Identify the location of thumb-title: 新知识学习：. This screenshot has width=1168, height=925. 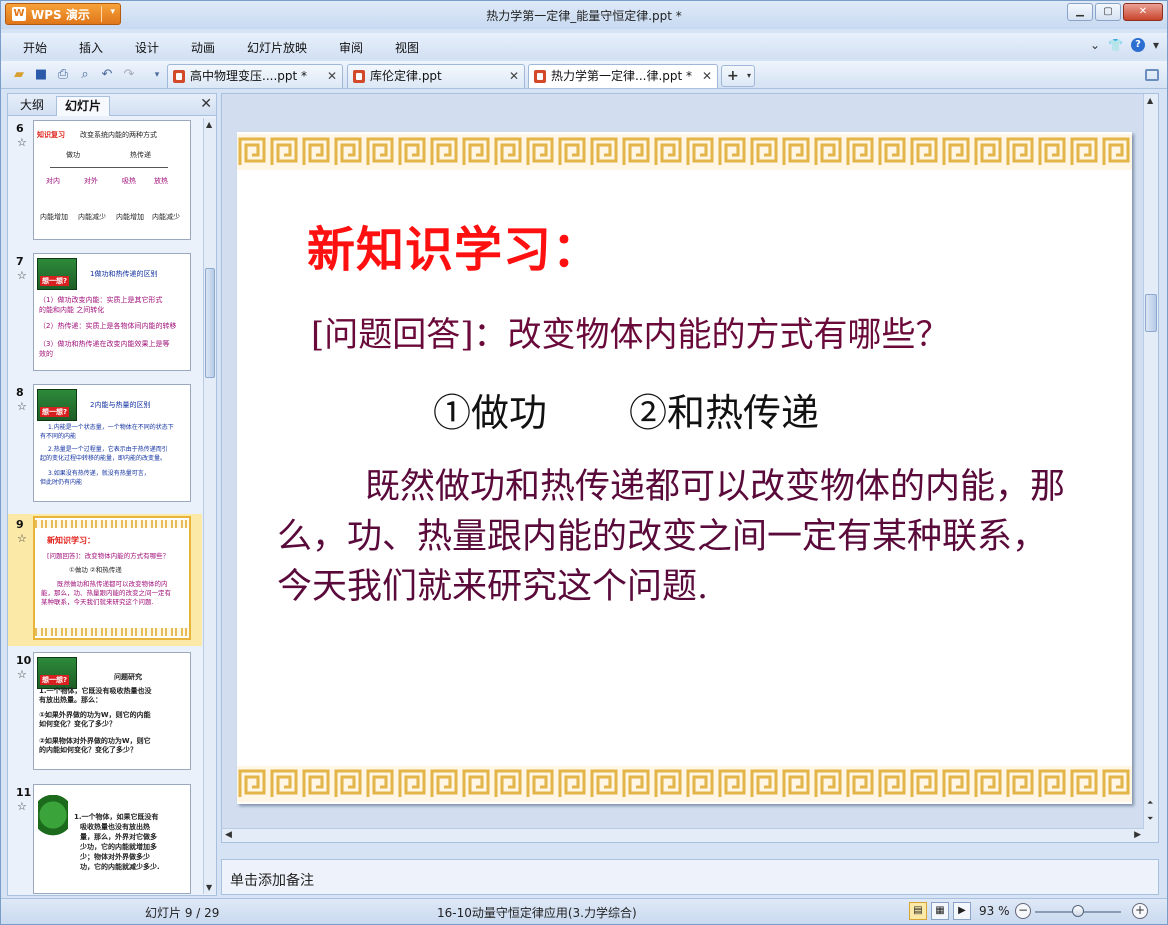
(71, 540).